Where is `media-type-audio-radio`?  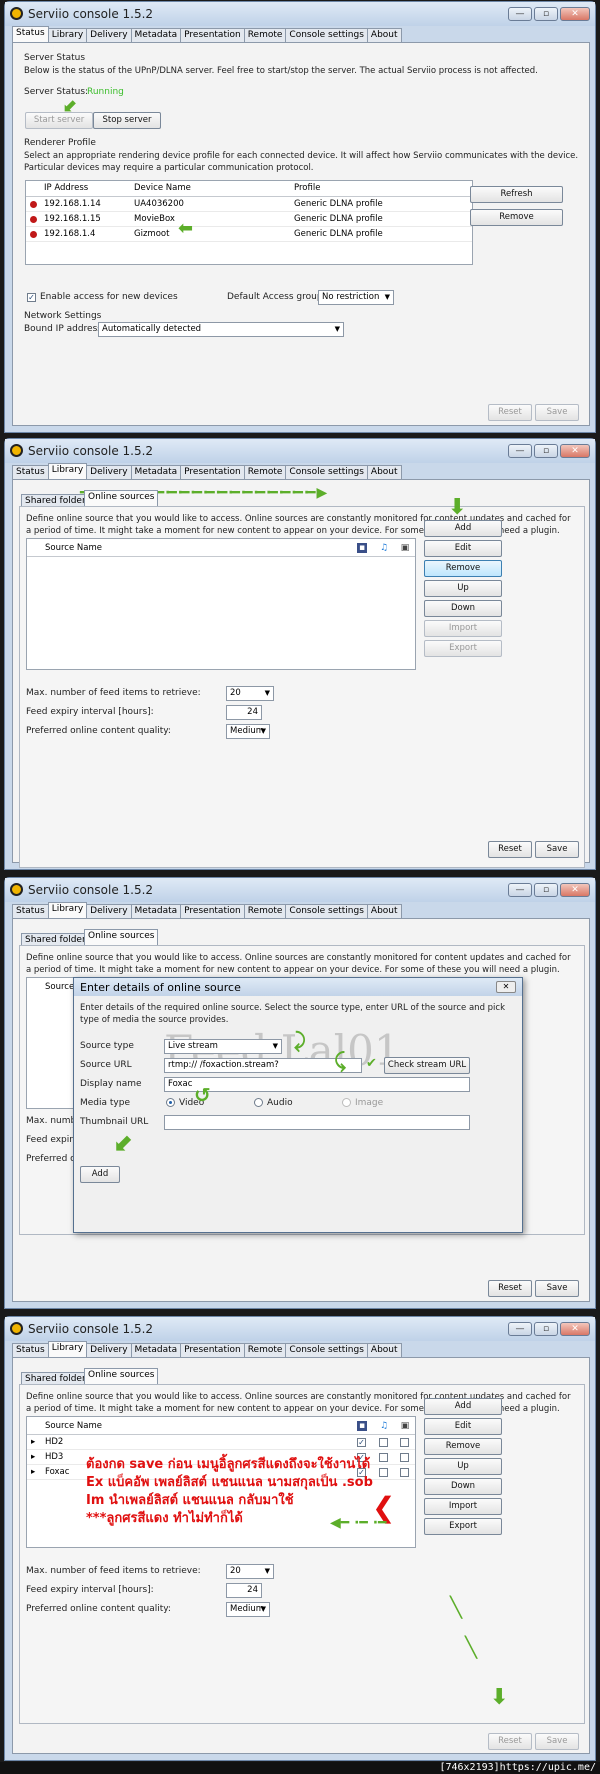 media-type-audio-radio is located at coordinates (258, 1102).